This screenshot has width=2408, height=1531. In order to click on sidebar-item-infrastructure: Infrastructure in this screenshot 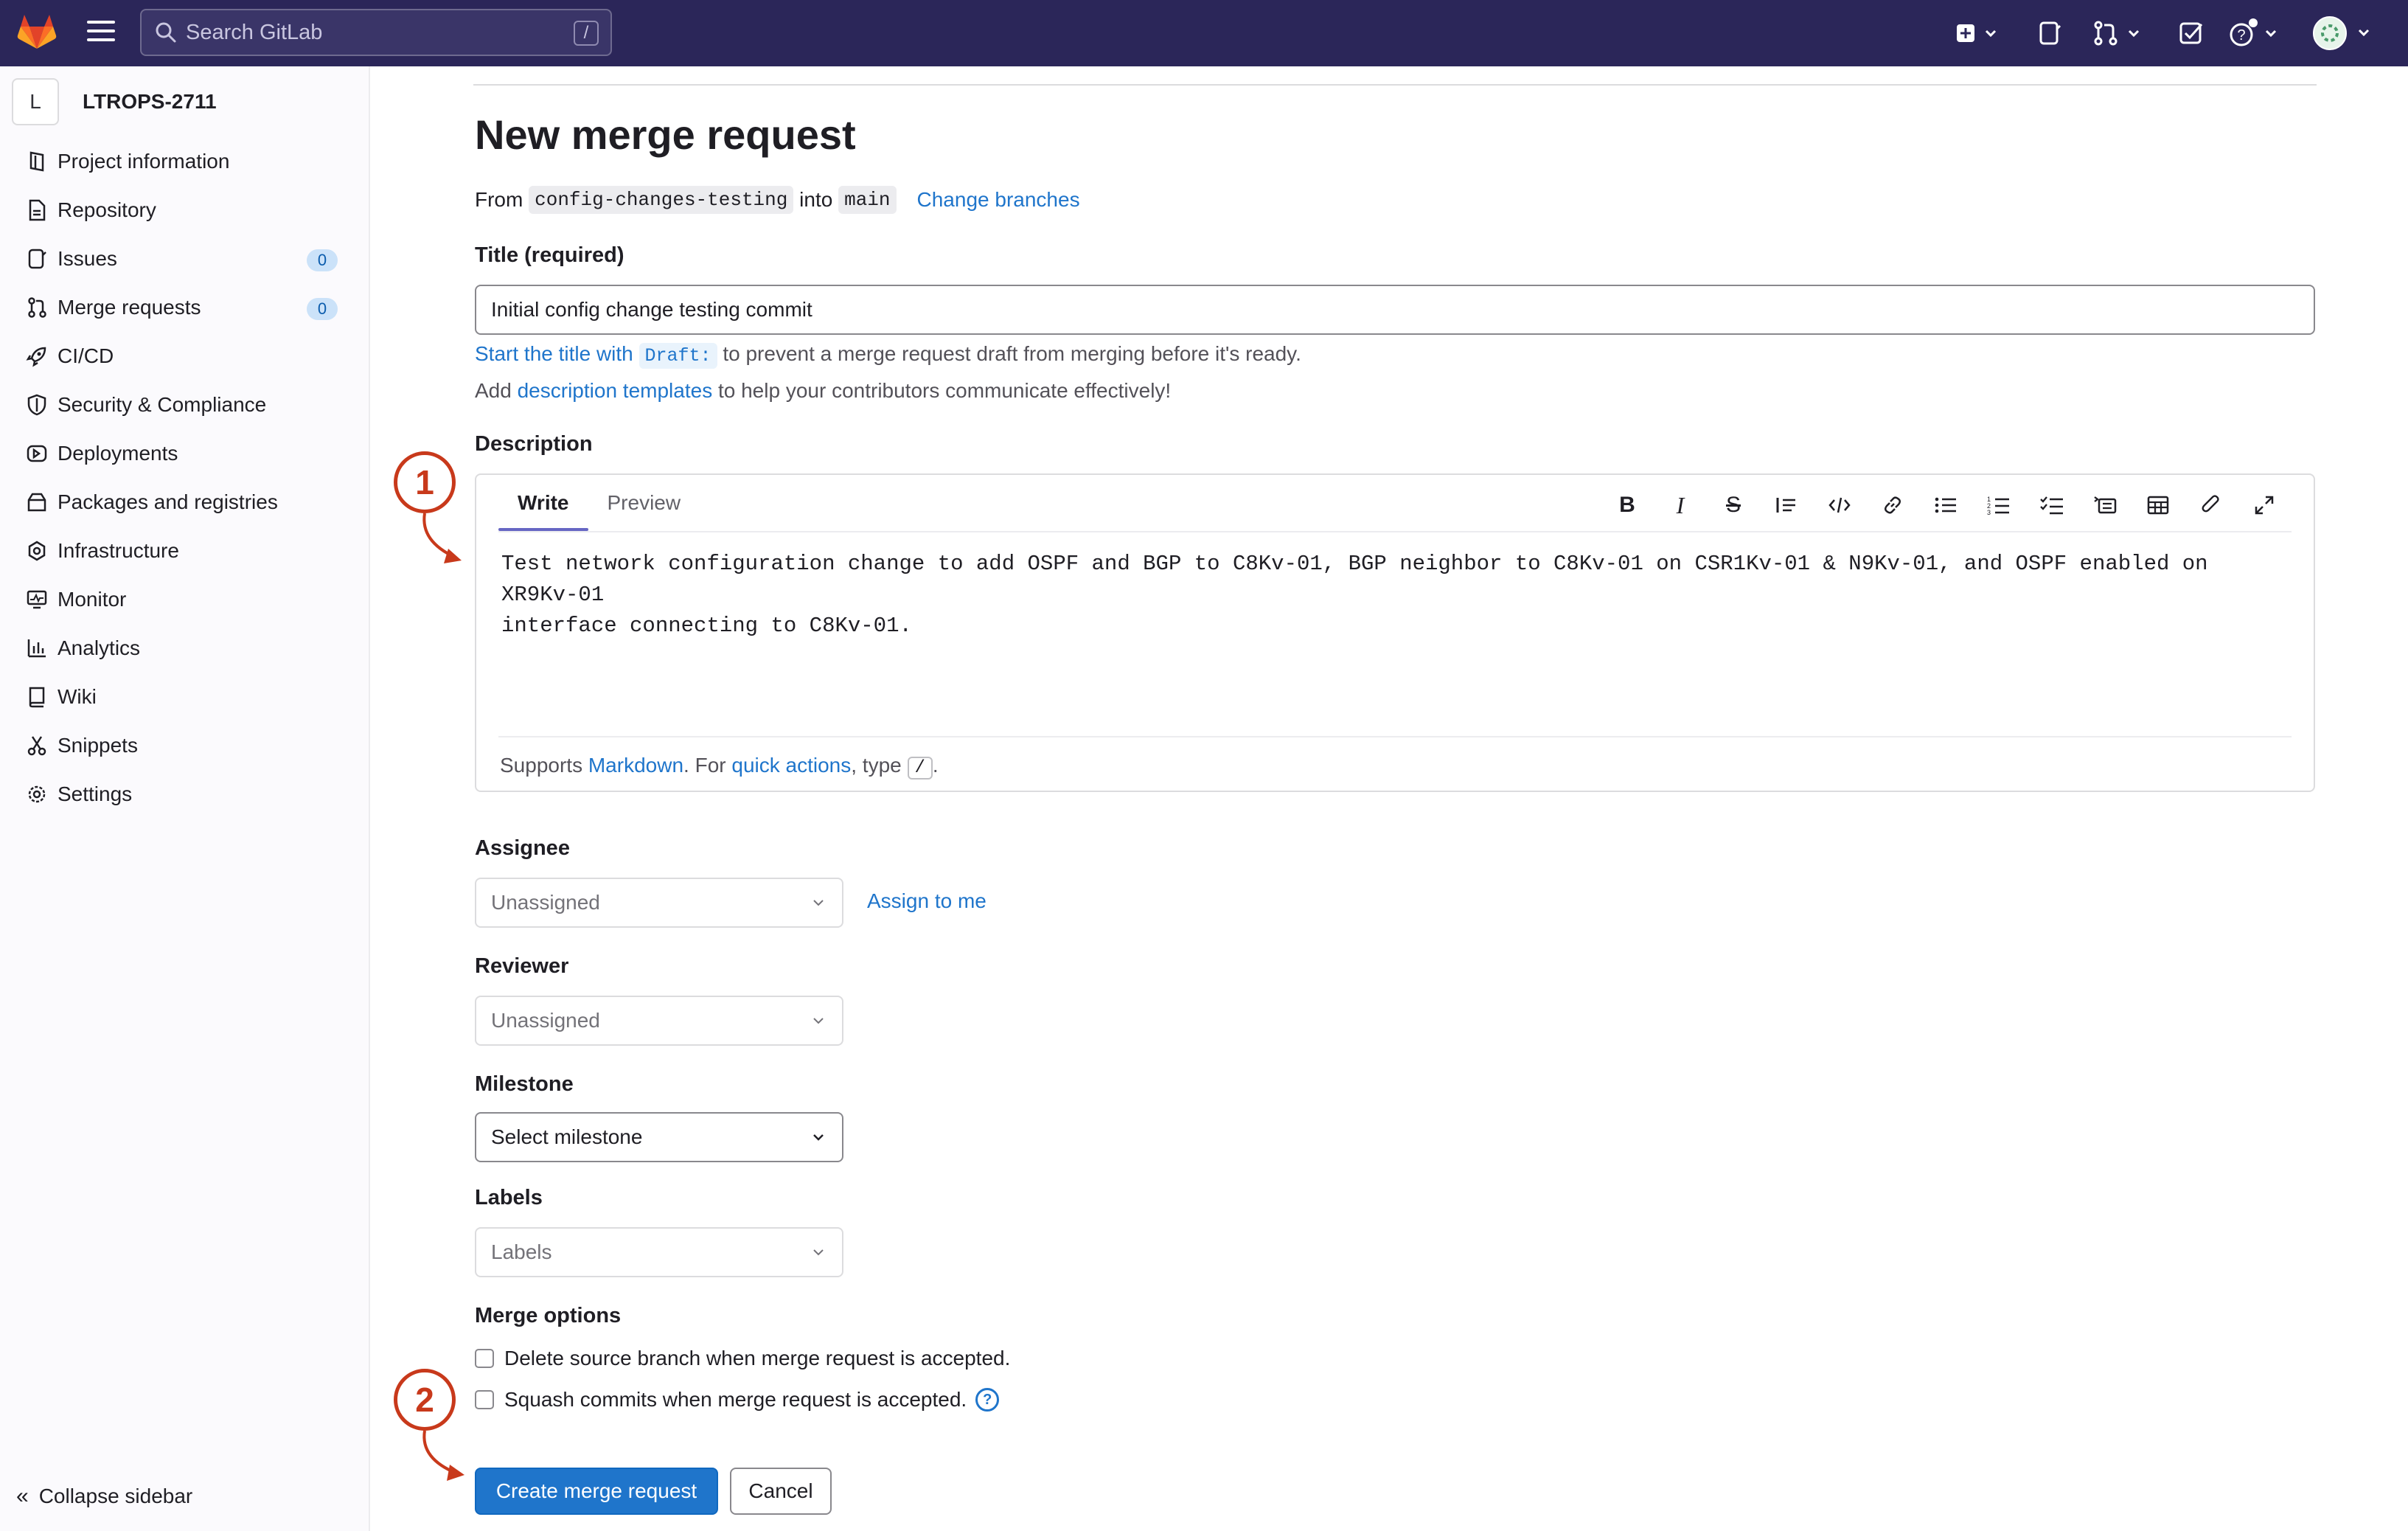, I will do `click(184, 551)`.